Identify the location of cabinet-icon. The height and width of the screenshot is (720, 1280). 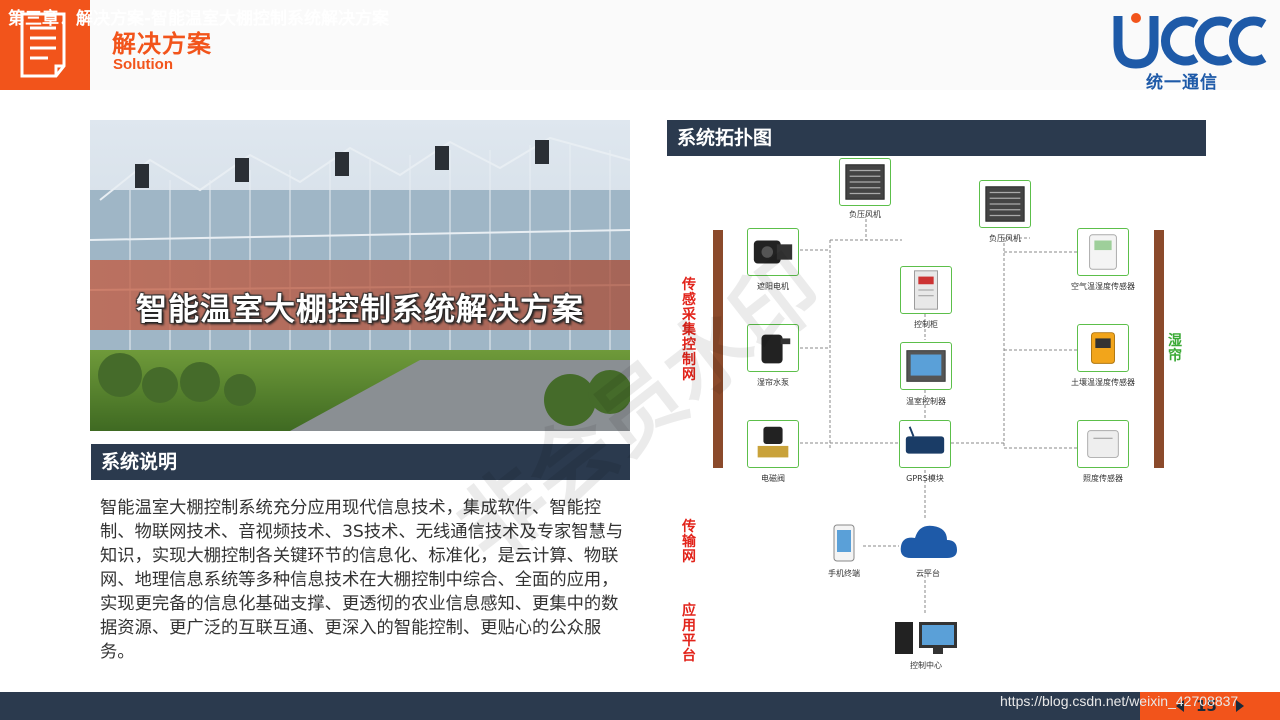
(926, 290).